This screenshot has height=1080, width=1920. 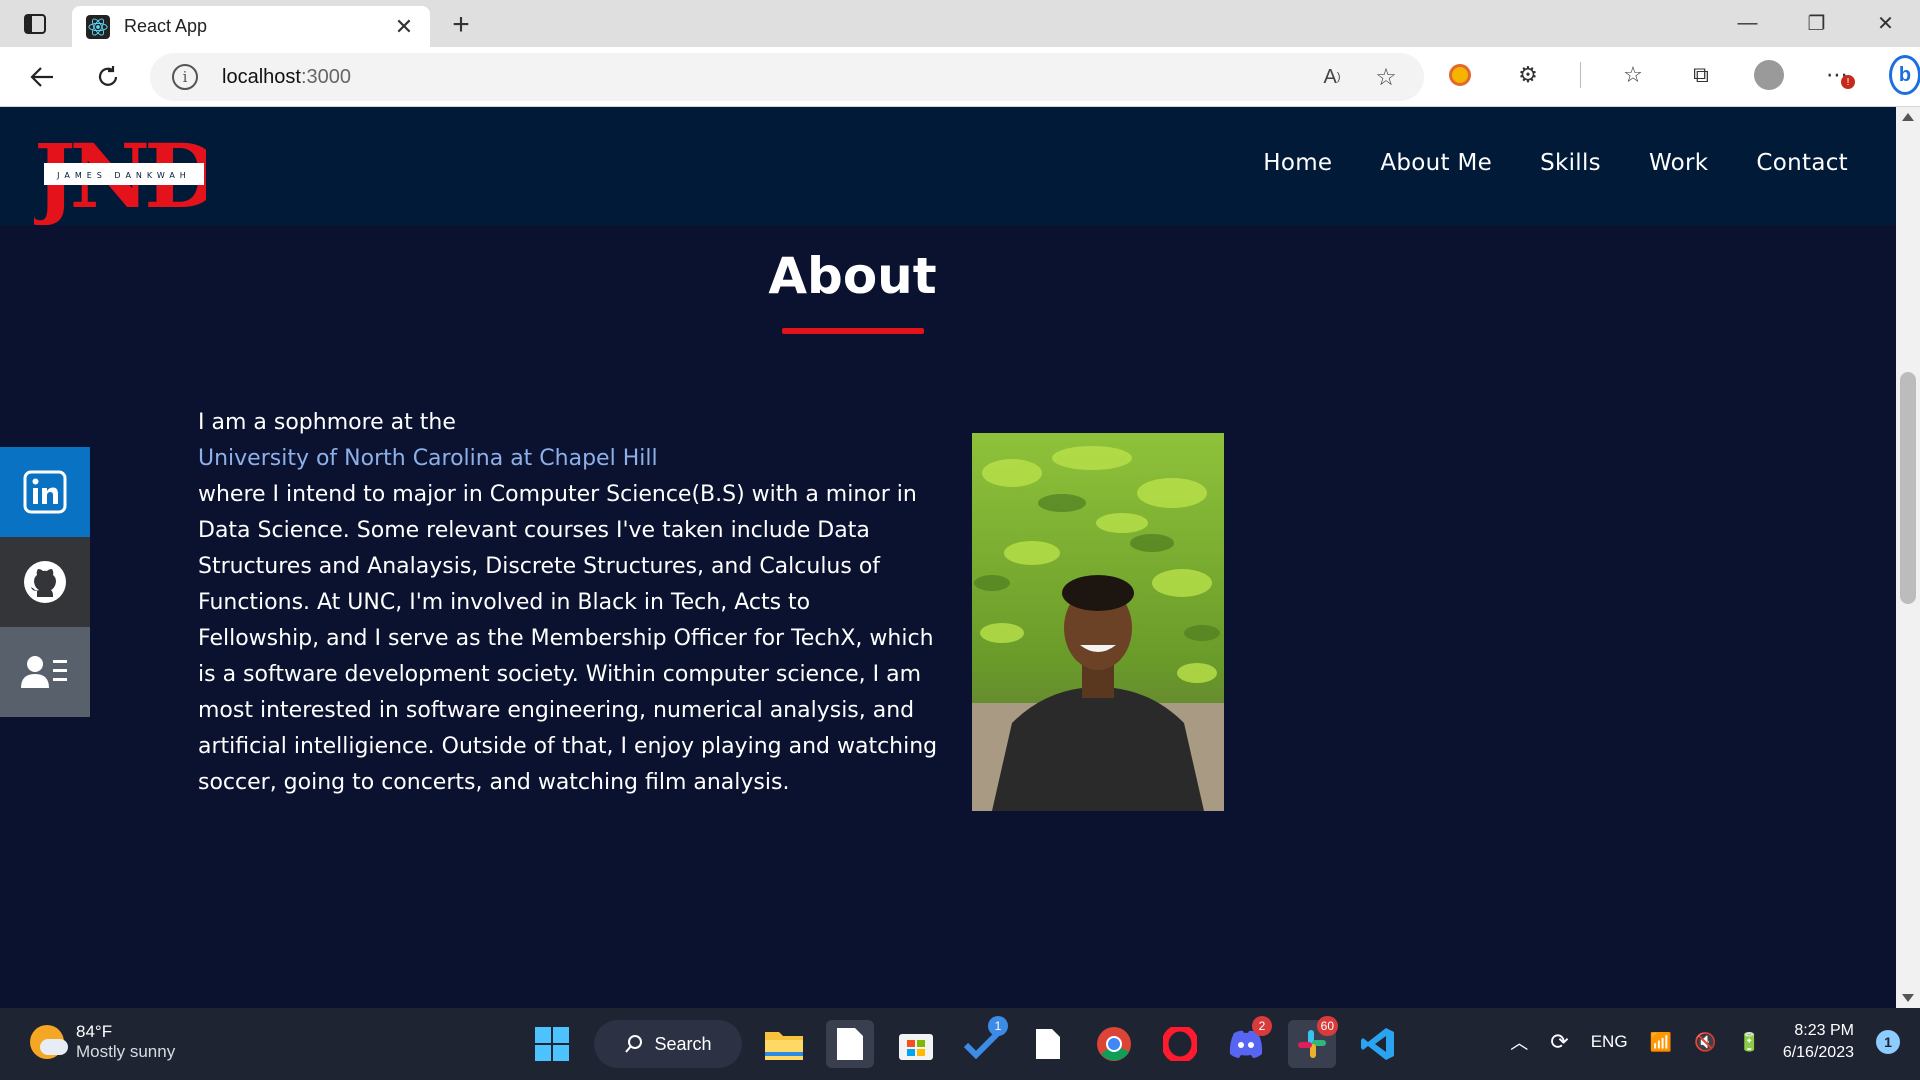 What do you see at coordinates (1908, 488) in the screenshot?
I see `scrollbar-thumb` at bounding box center [1908, 488].